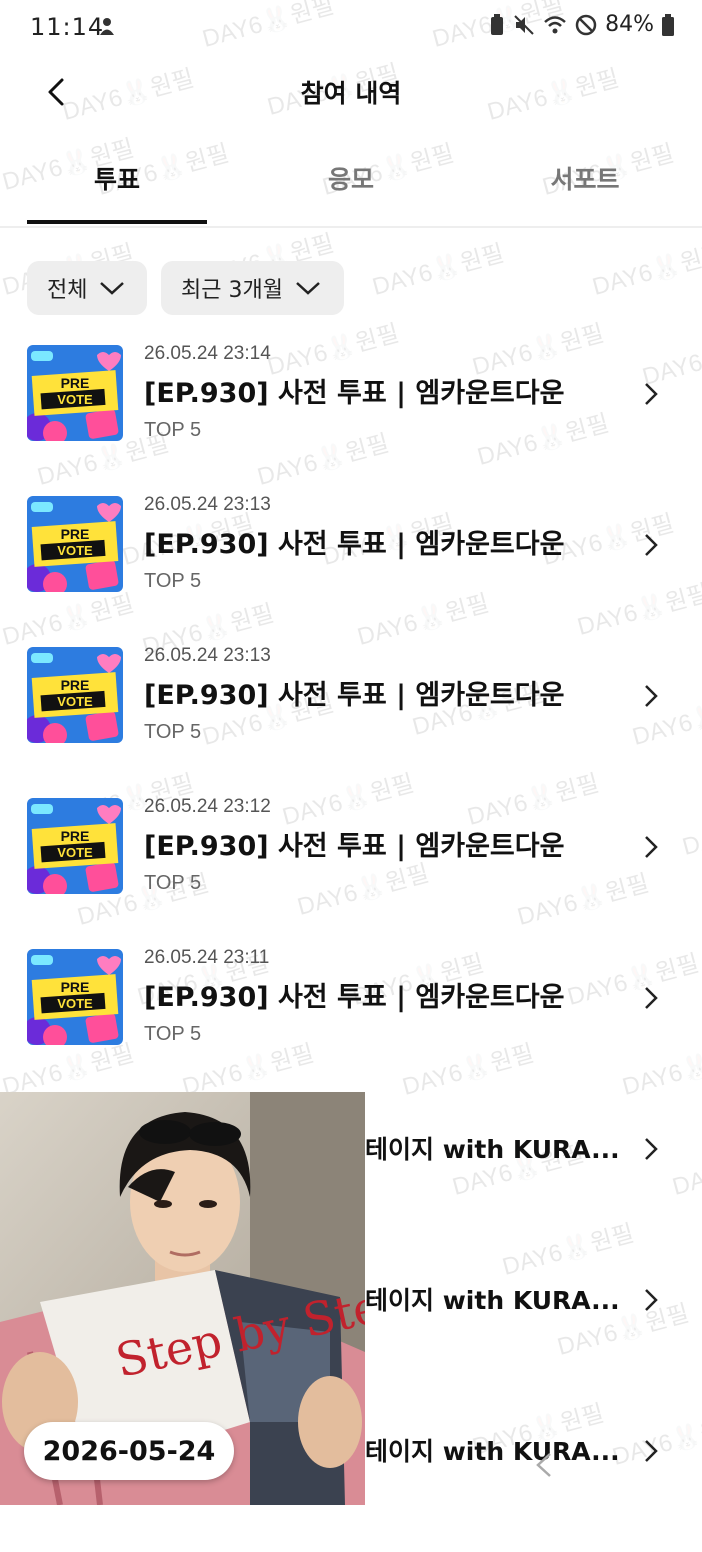 The height and width of the screenshot is (1552, 702). What do you see at coordinates (117, 222) in the screenshot?
I see `active-tab-indicator` at bounding box center [117, 222].